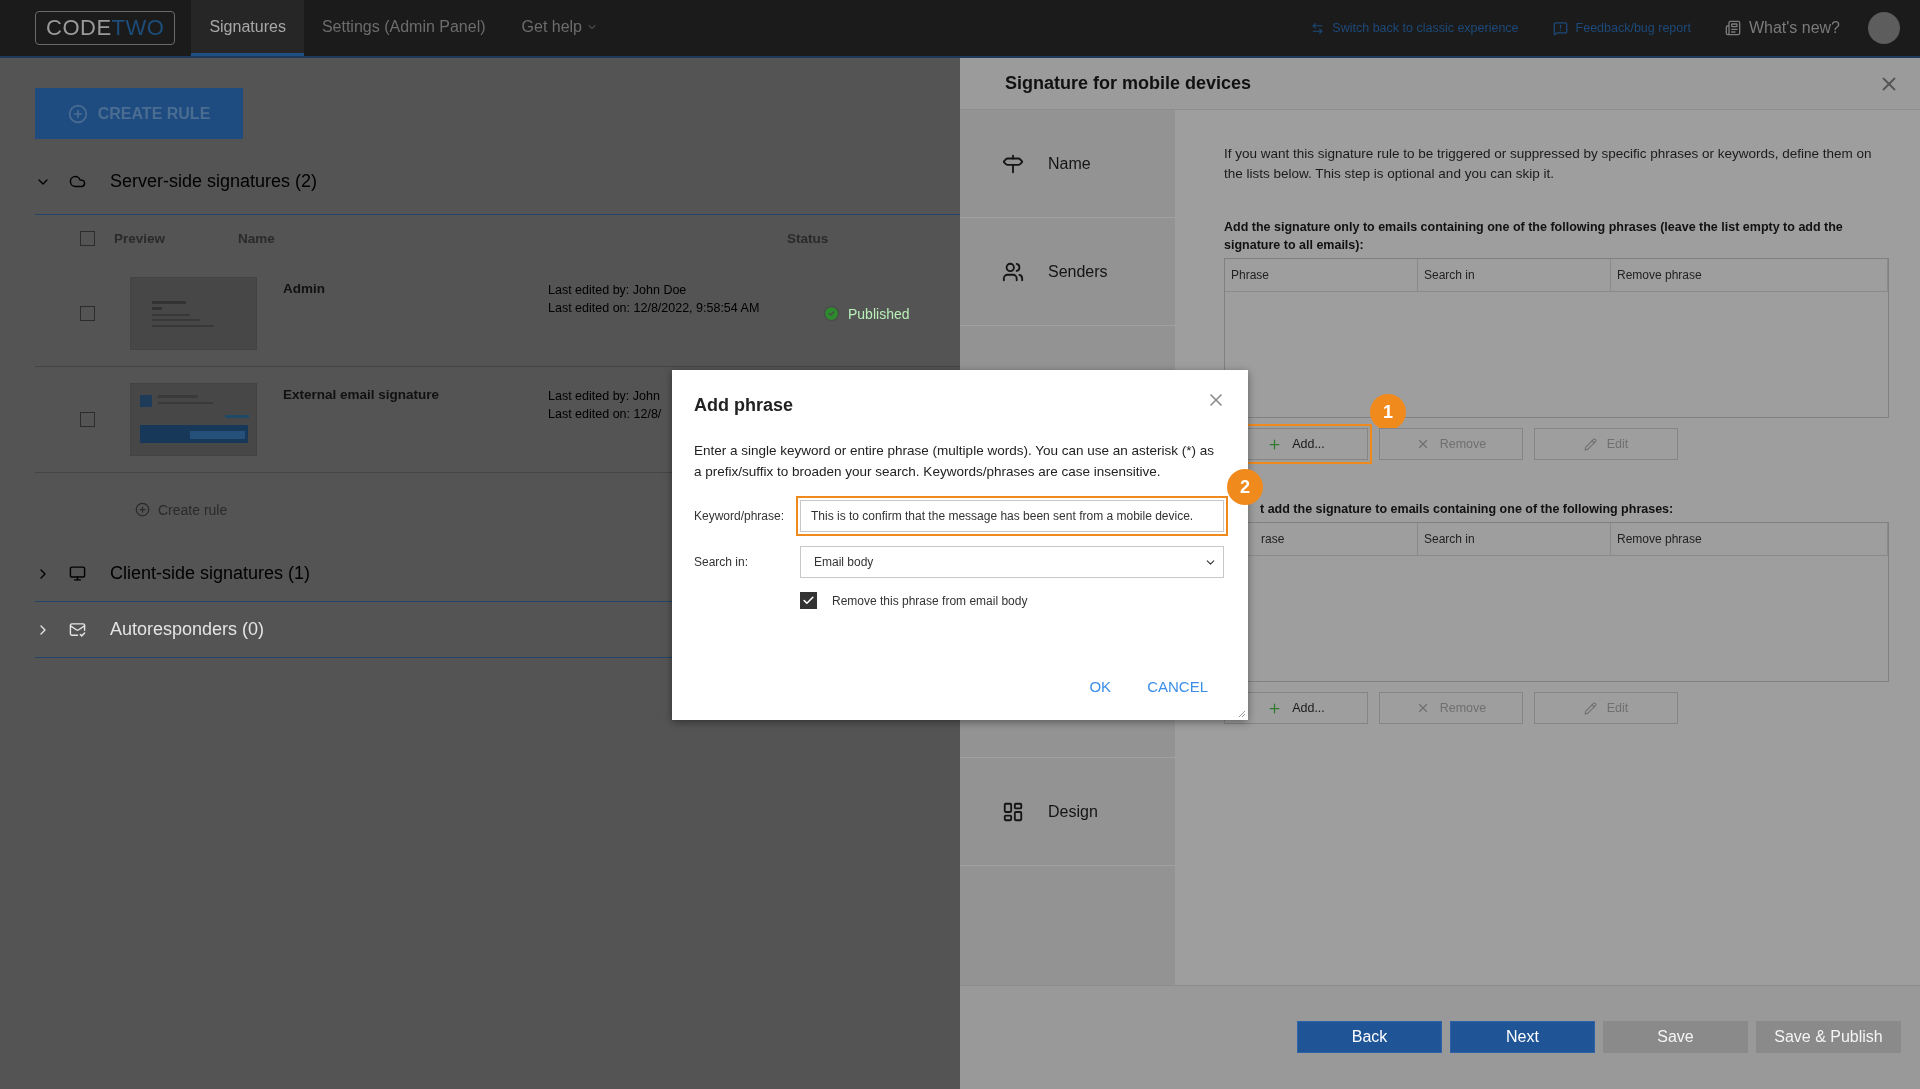  What do you see at coordinates (1522, 1037) in the screenshot?
I see `footer-button: Next` at bounding box center [1522, 1037].